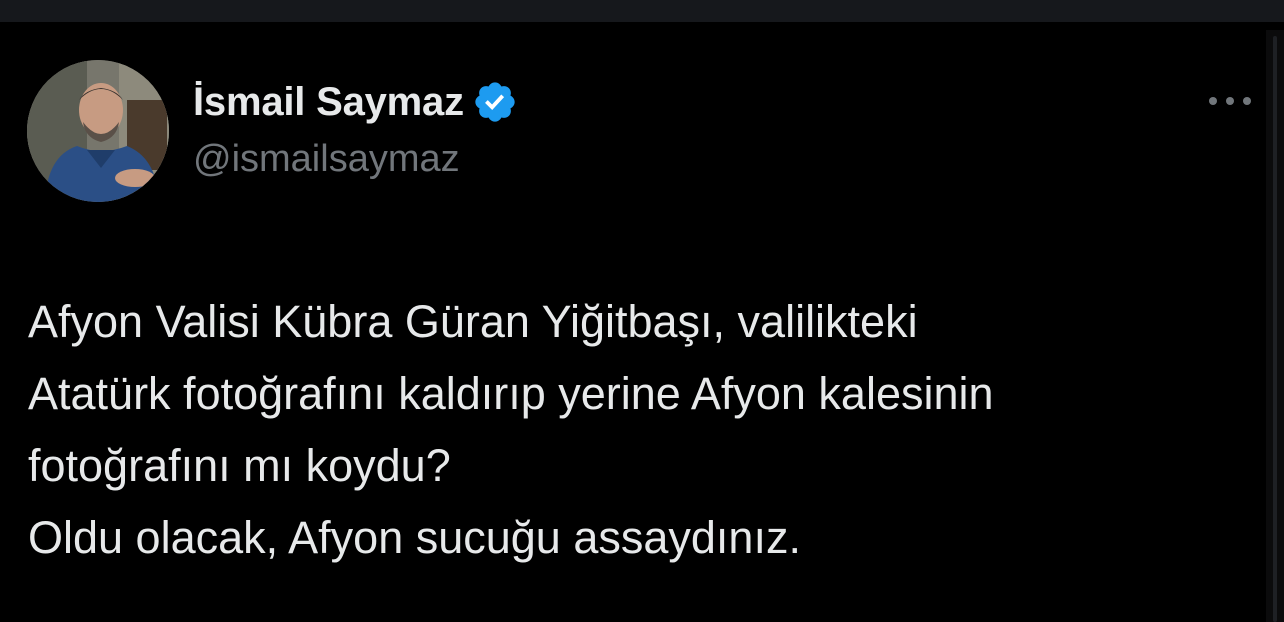 This screenshot has height=622, width=1284. Describe the element at coordinates (642, 11) in the screenshot. I see `top-bar` at that location.